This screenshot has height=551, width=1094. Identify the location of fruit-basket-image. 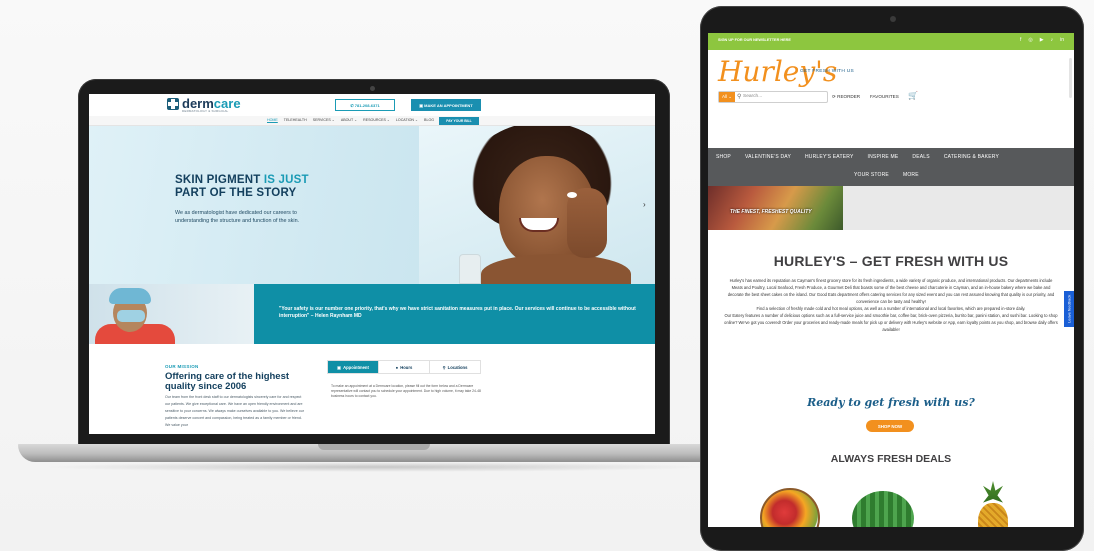
(790, 507).